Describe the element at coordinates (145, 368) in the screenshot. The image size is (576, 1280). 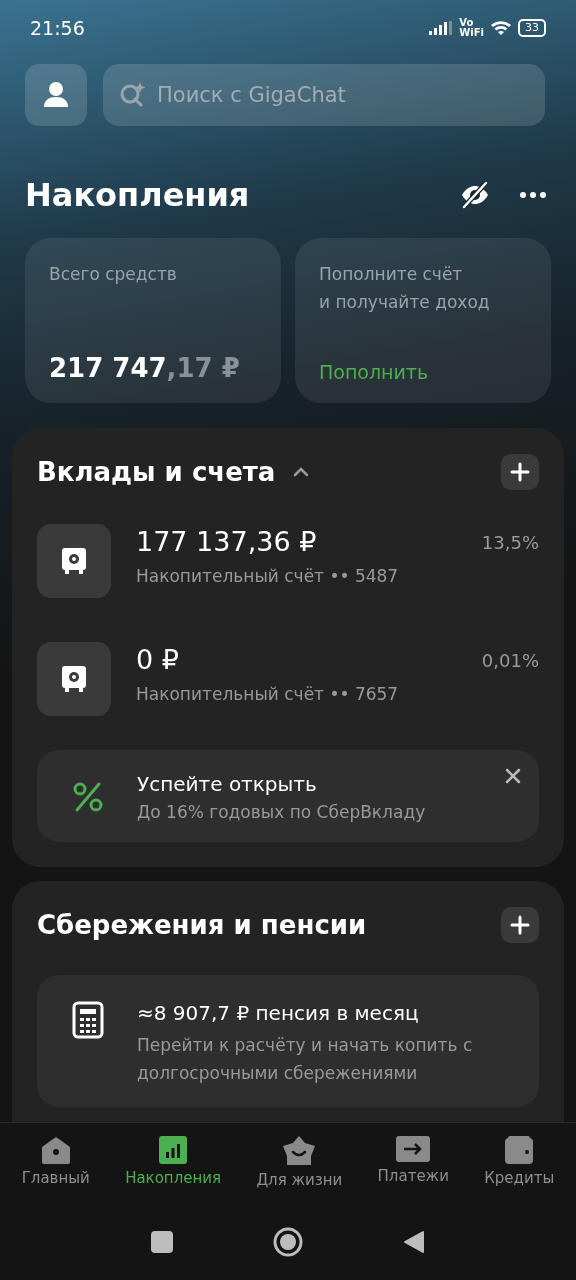
I see `total-amount: 217 747,17 ₽` at that location.